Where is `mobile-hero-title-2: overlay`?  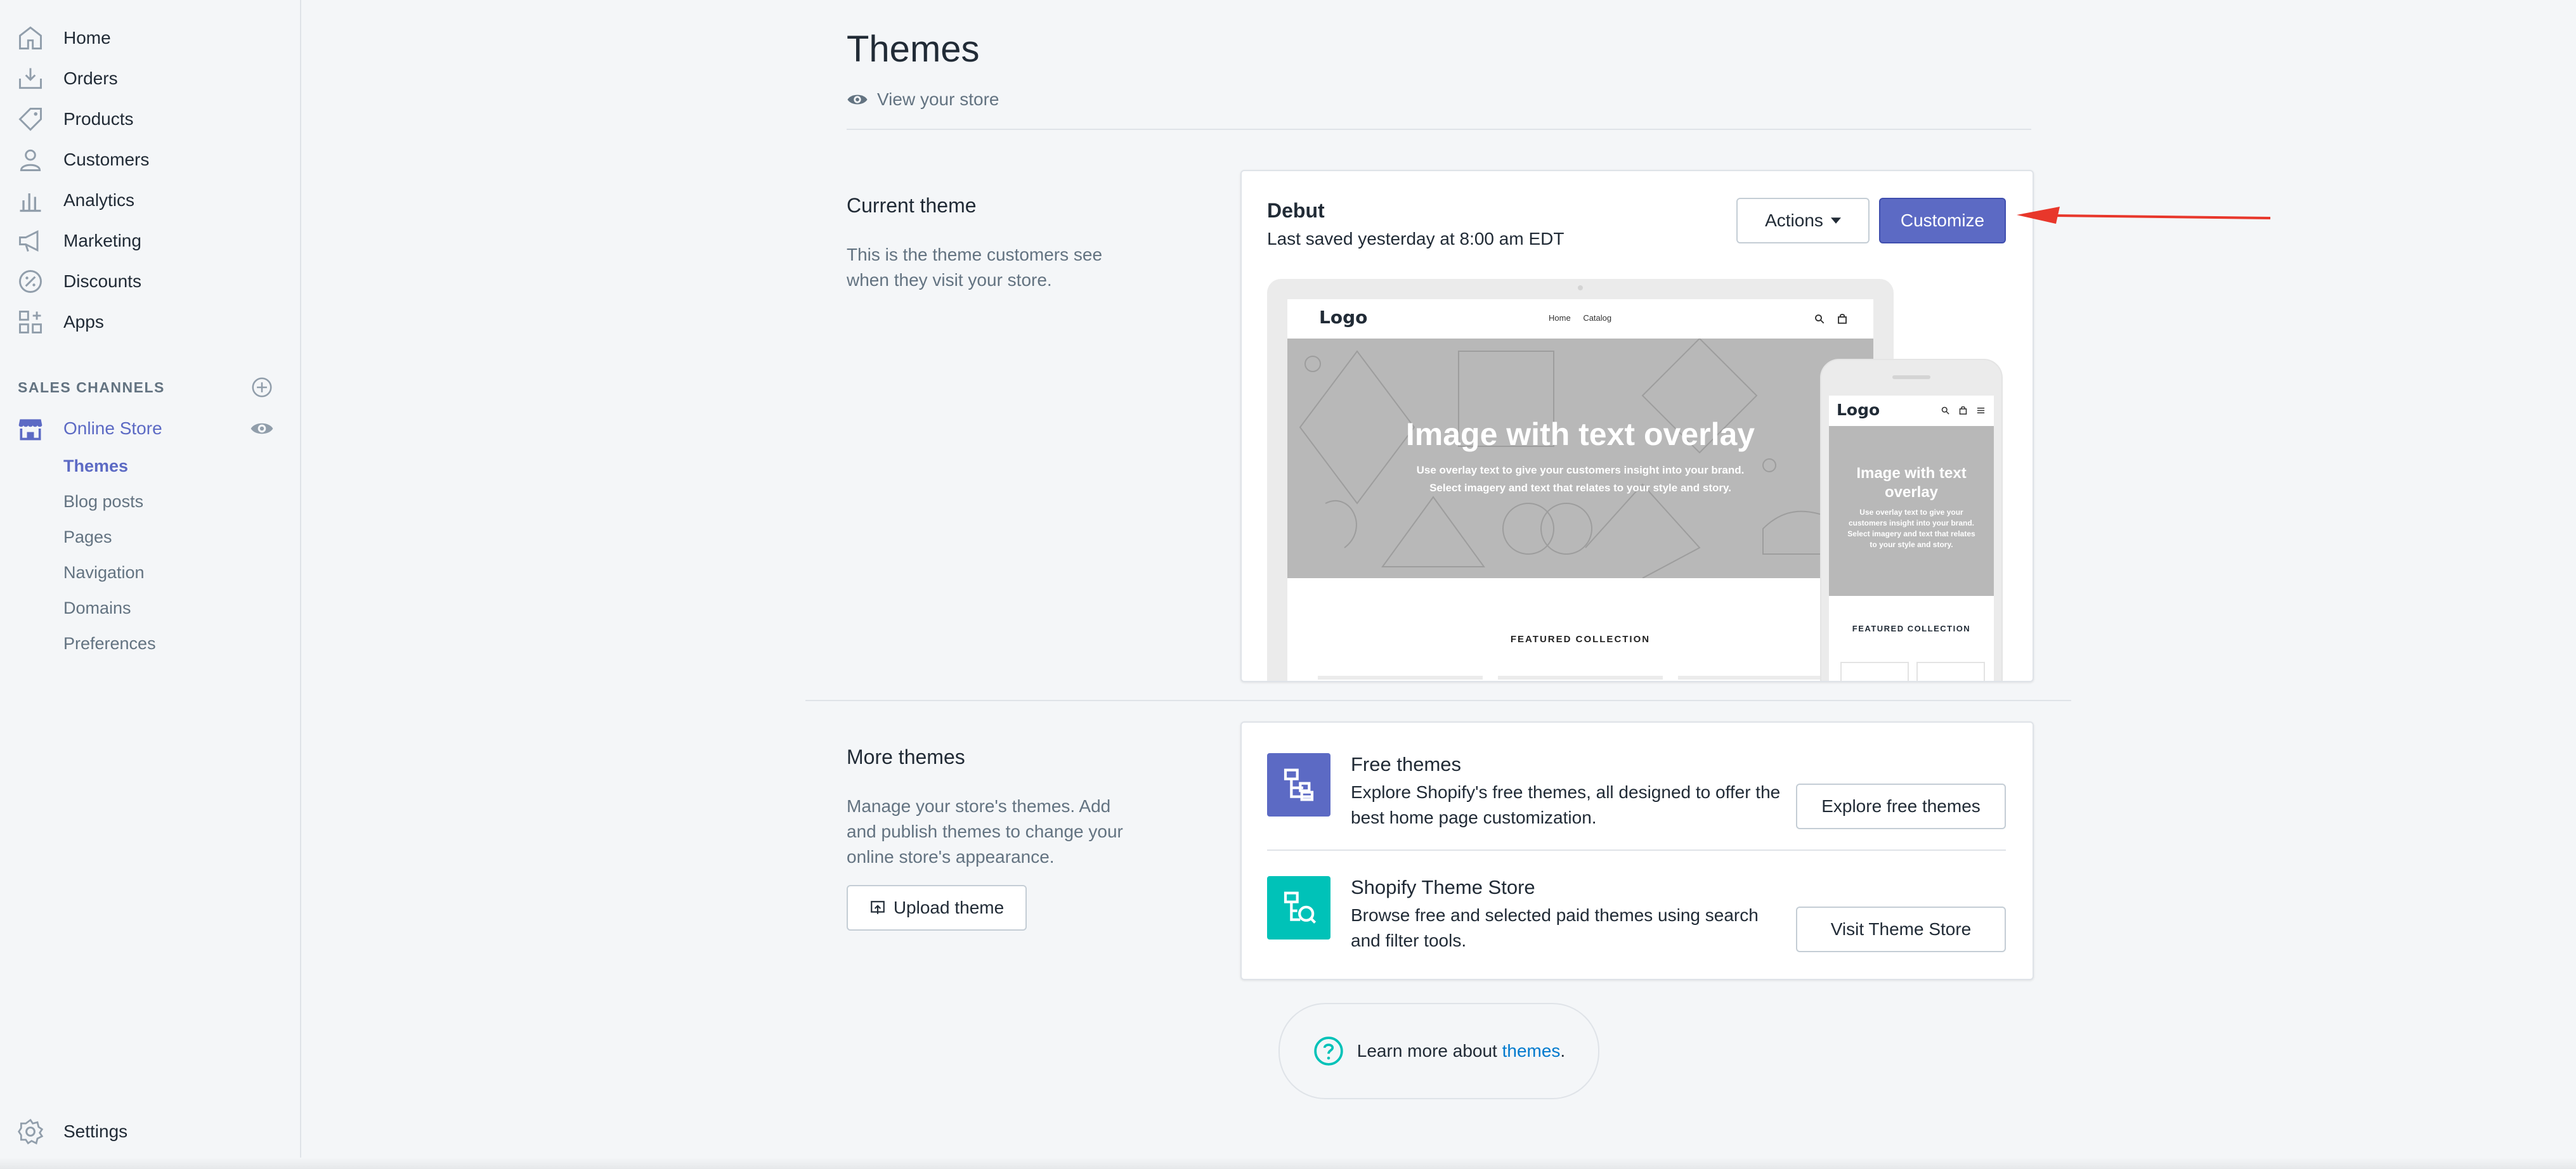
mobile-hero-title-2: overlay is located at coordinates (1912, 492).